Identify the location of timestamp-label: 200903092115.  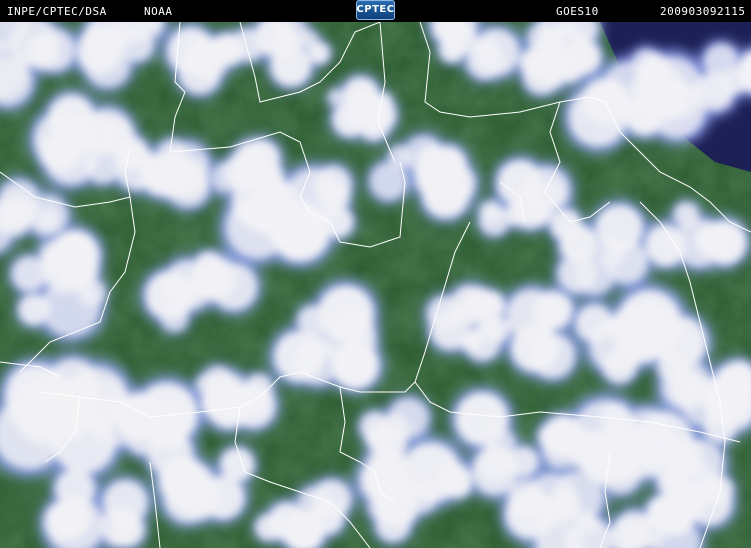
(703, 11).